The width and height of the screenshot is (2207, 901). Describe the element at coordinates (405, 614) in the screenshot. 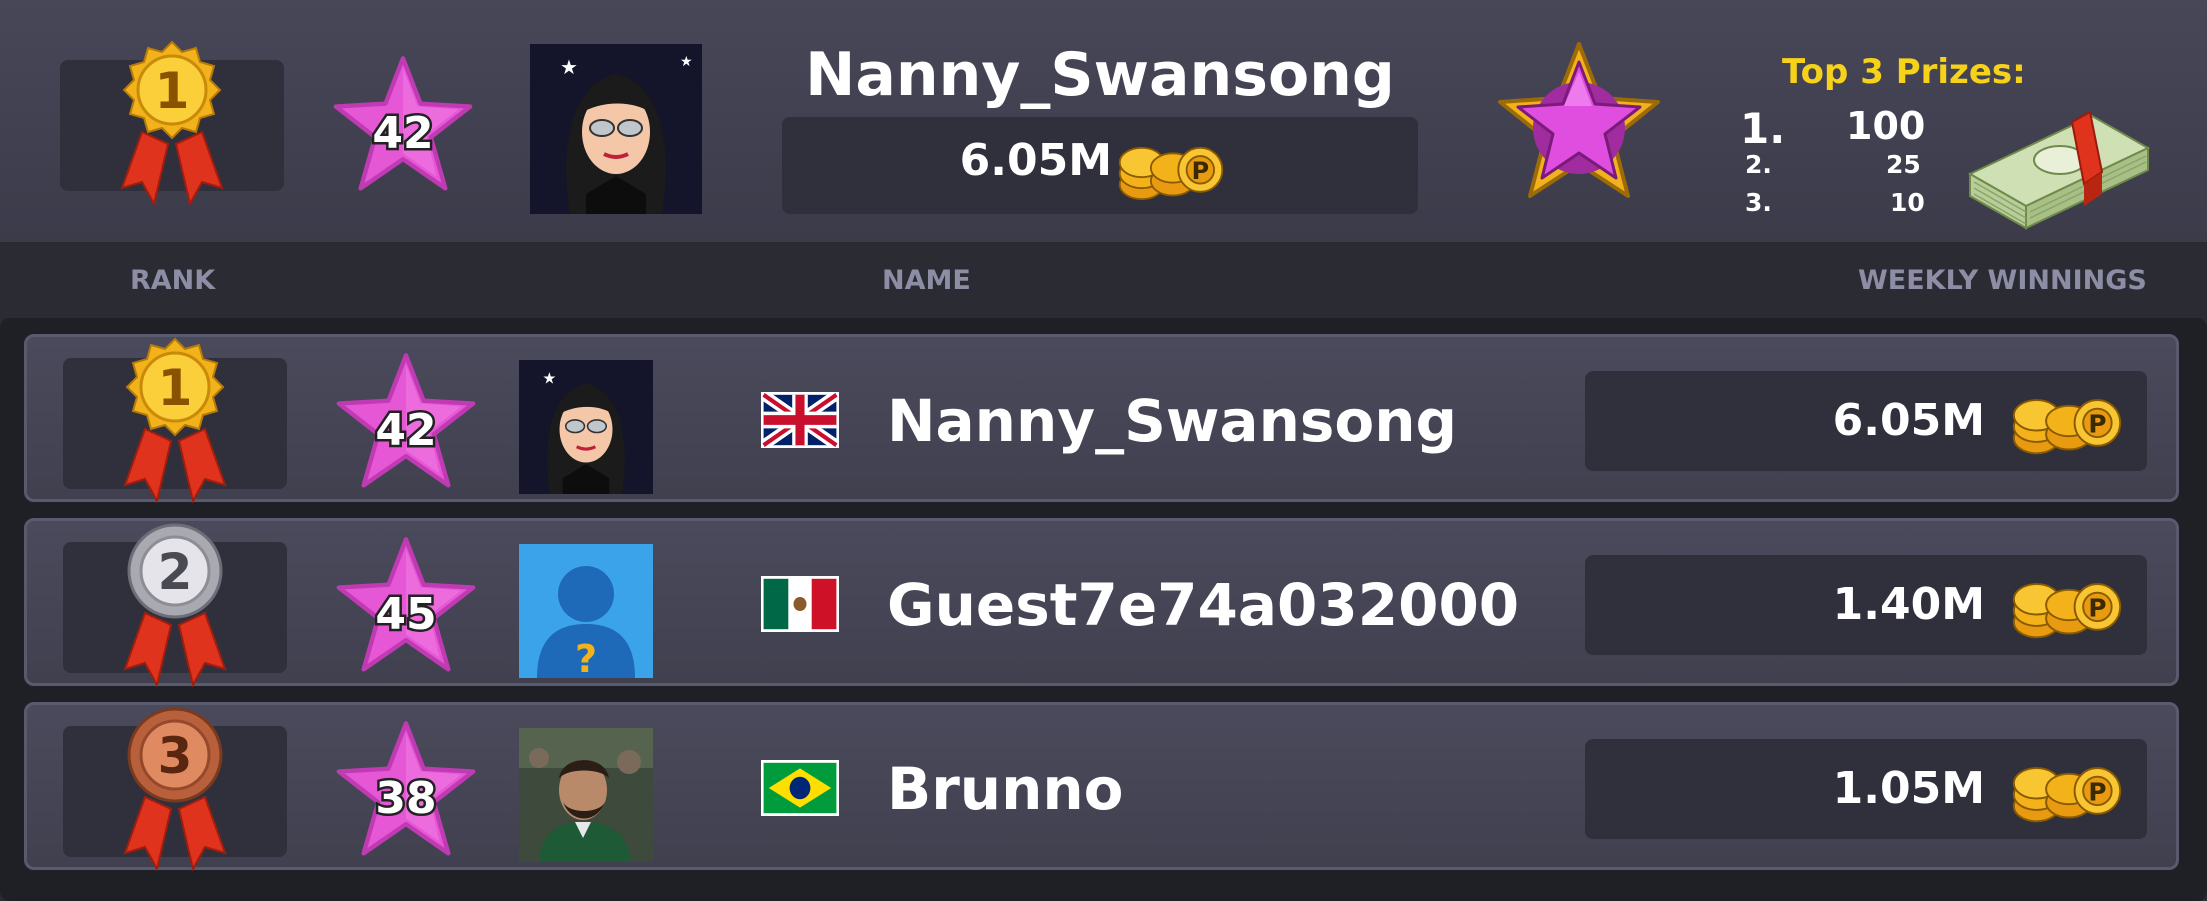

I see `row-level-number: 45` at that location.